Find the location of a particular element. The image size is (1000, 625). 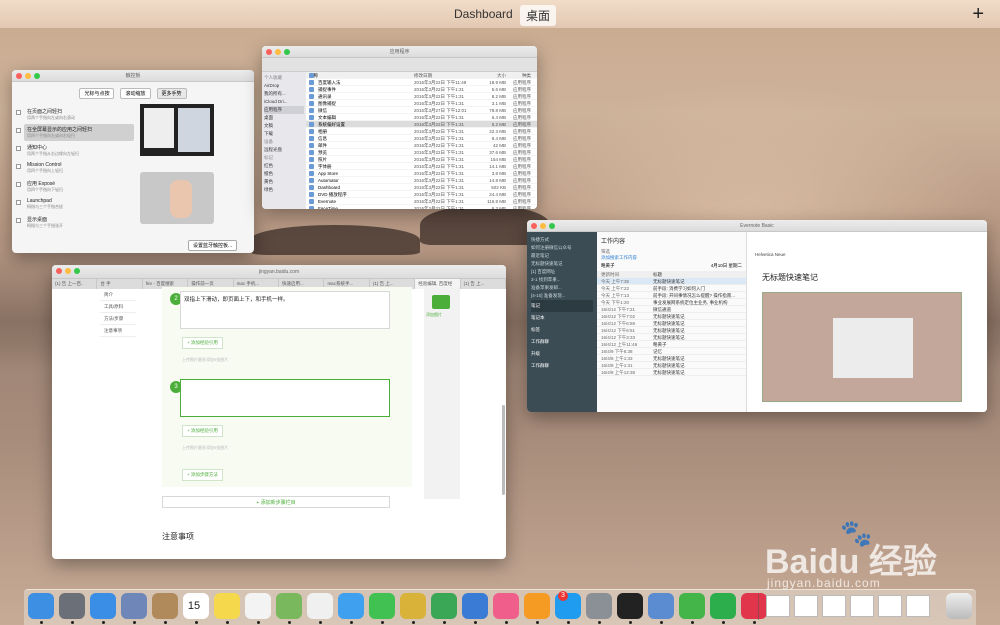

menu-intro: 简介 is located at coordinates (118, 295).